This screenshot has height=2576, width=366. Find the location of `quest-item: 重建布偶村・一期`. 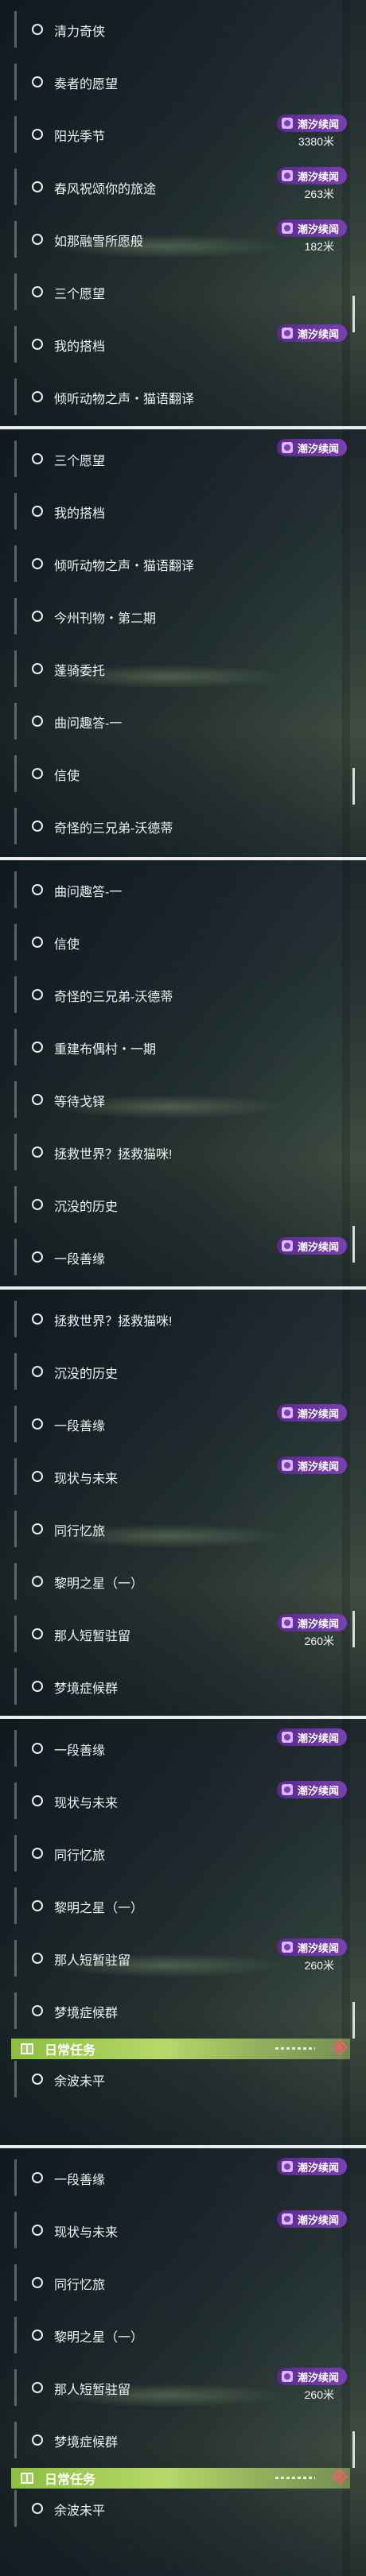

quest-item: 重建布偶村・一期 is located at coordinates (175, 1047).